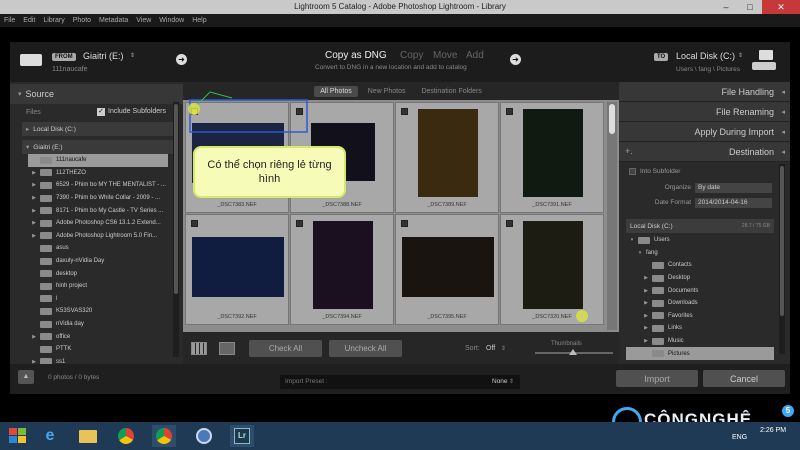 The width and height of the screenshot is (800, 450). What do you see at coordinates (652, 252) in the screenshot?
I see `folder-label: fang` at bounding box center [652, 252].